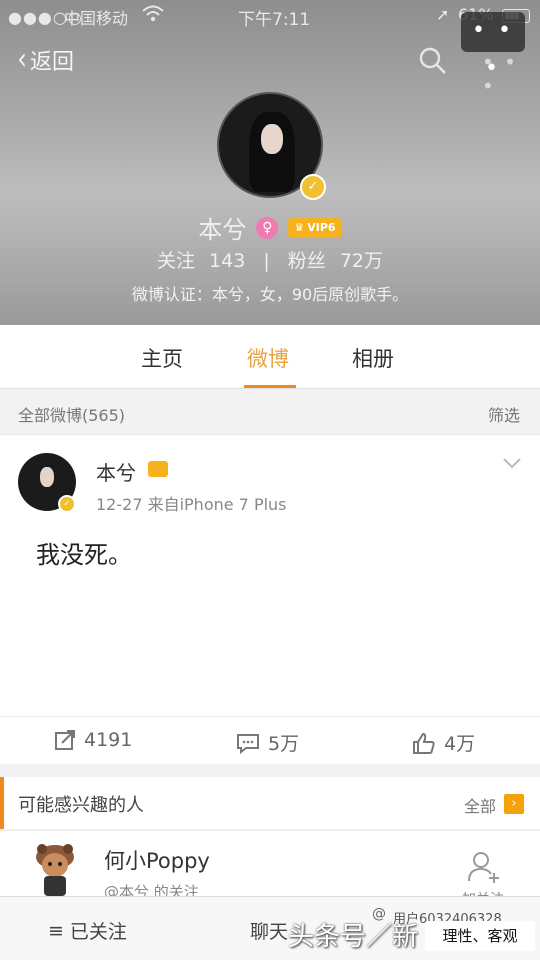 This screenshot has height=960, width=540. Describe the element at coordinates (480, 936) in the screenshot. I see `watermark-badge: 理性、客观` at that location.